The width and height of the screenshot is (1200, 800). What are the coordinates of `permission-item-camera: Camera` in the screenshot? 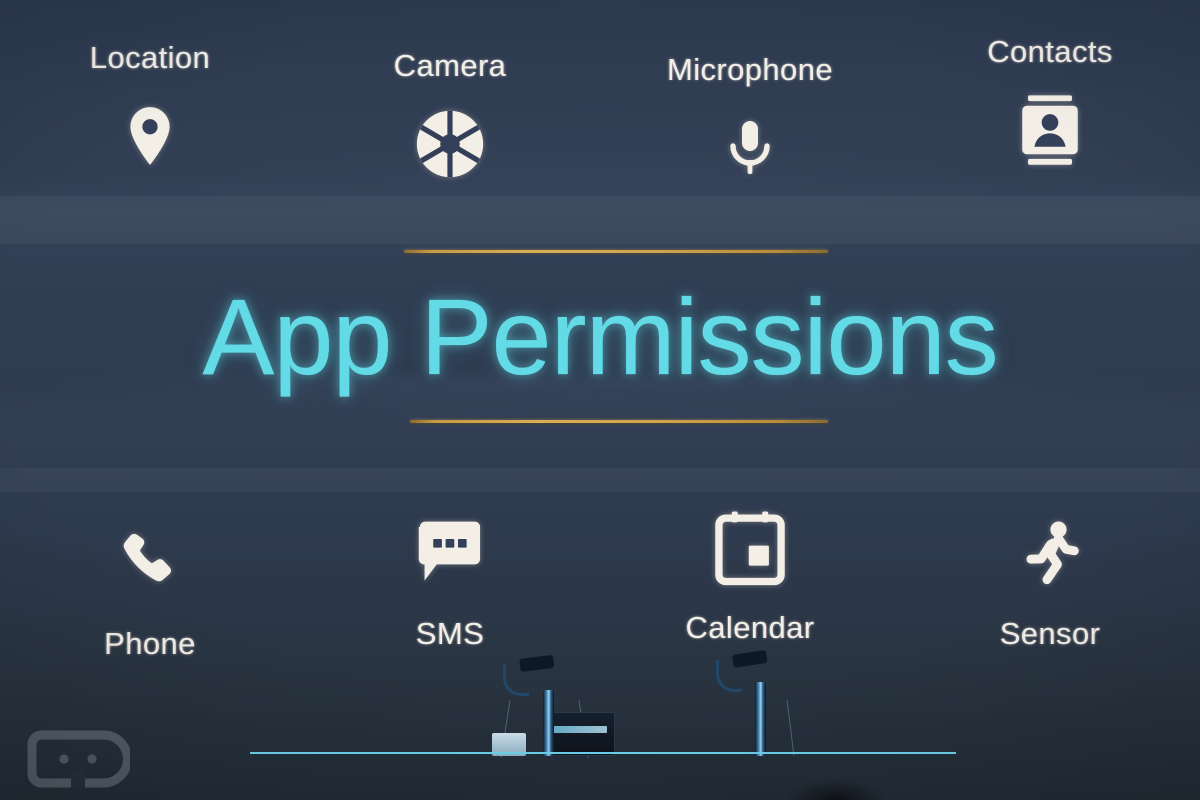 It's located at (450, 134).